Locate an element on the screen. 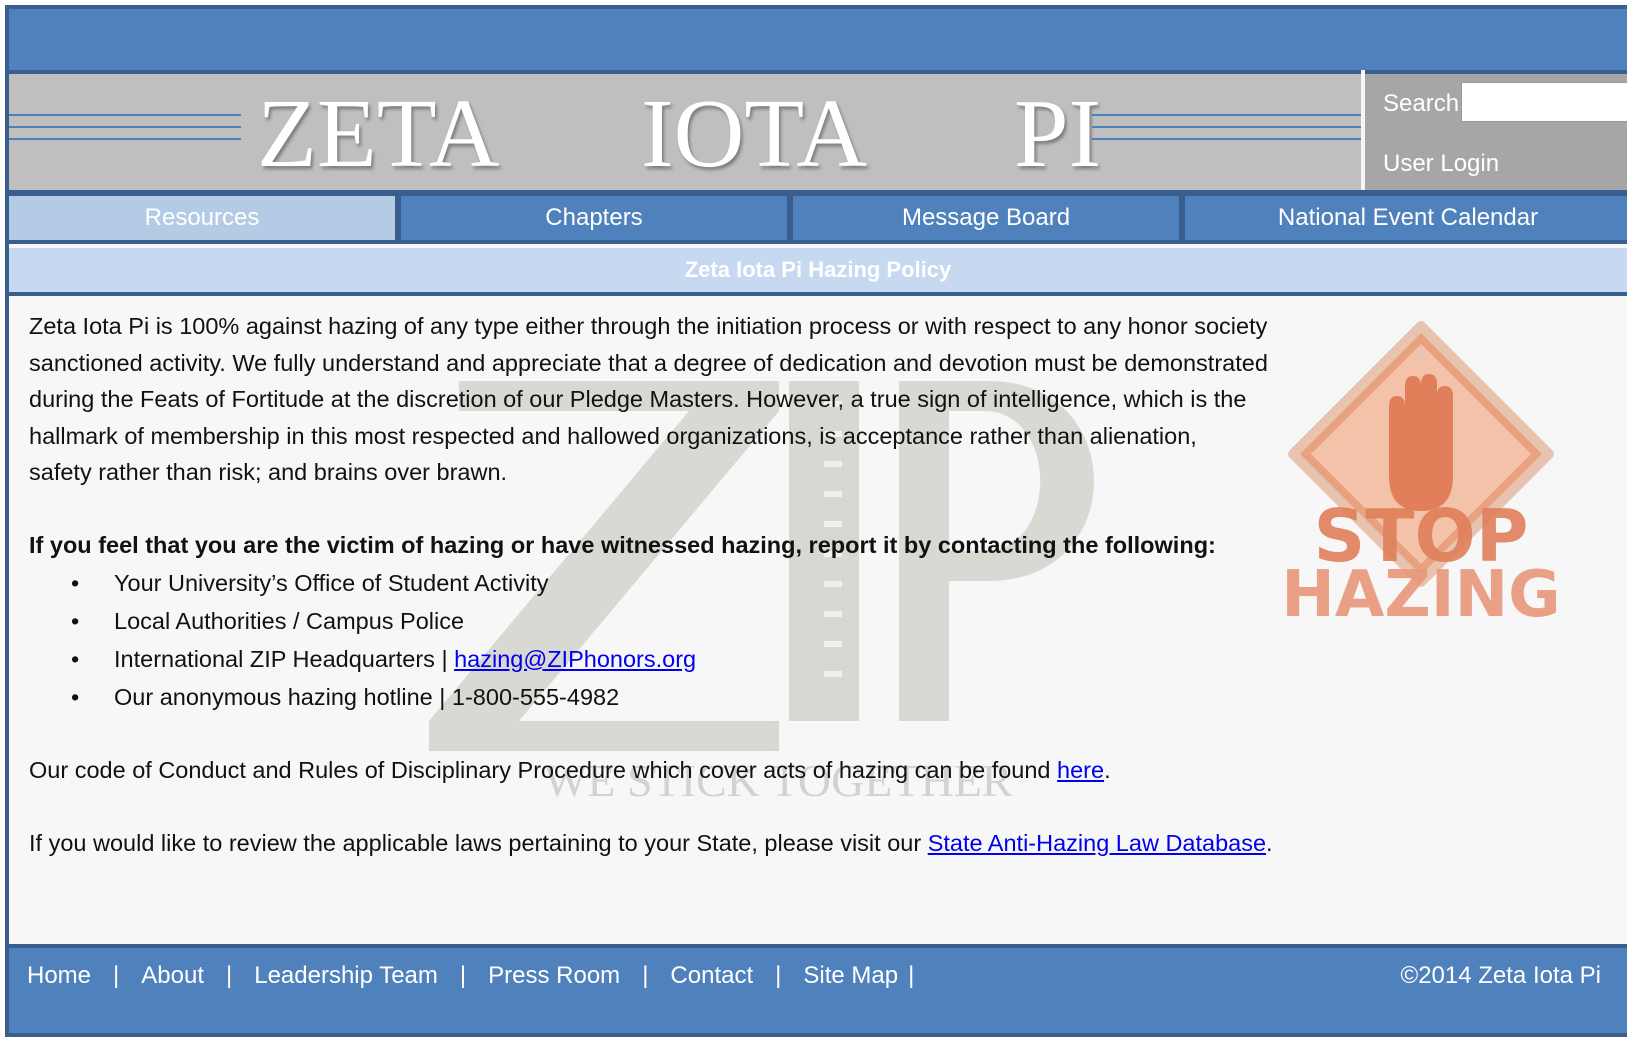  contact-campus-police: Local Authorities / Campus Police is located at coordinates (289, 620).